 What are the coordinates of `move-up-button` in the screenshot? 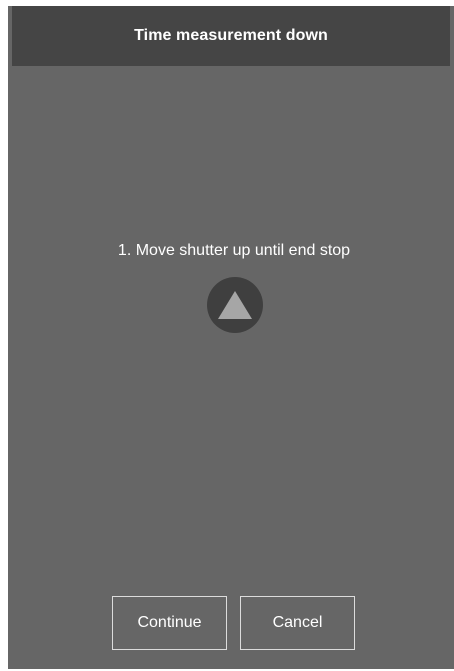 It's located at (235, 305).